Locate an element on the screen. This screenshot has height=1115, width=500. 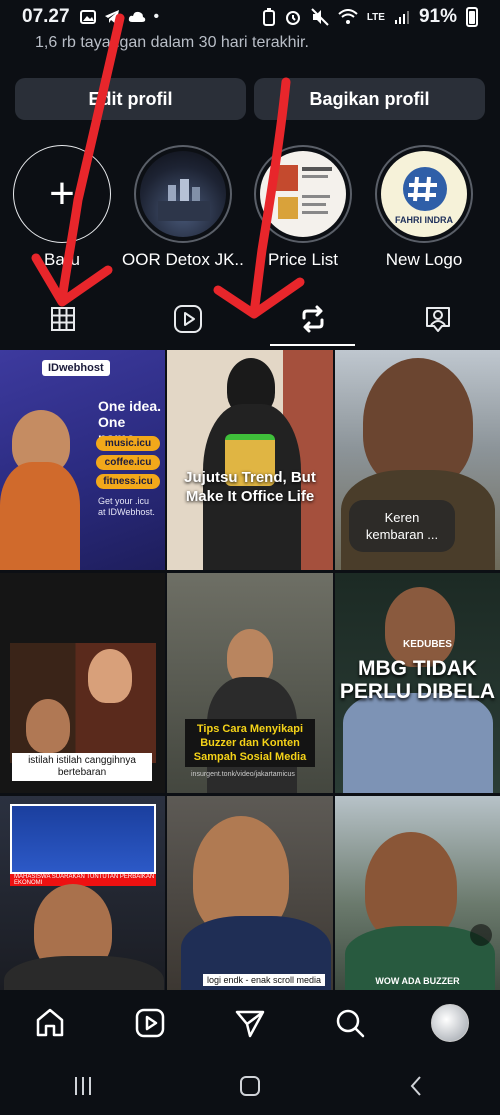
grid-post: istilah istilah canggihnya bertebaran is located at coordinates (82, 683).